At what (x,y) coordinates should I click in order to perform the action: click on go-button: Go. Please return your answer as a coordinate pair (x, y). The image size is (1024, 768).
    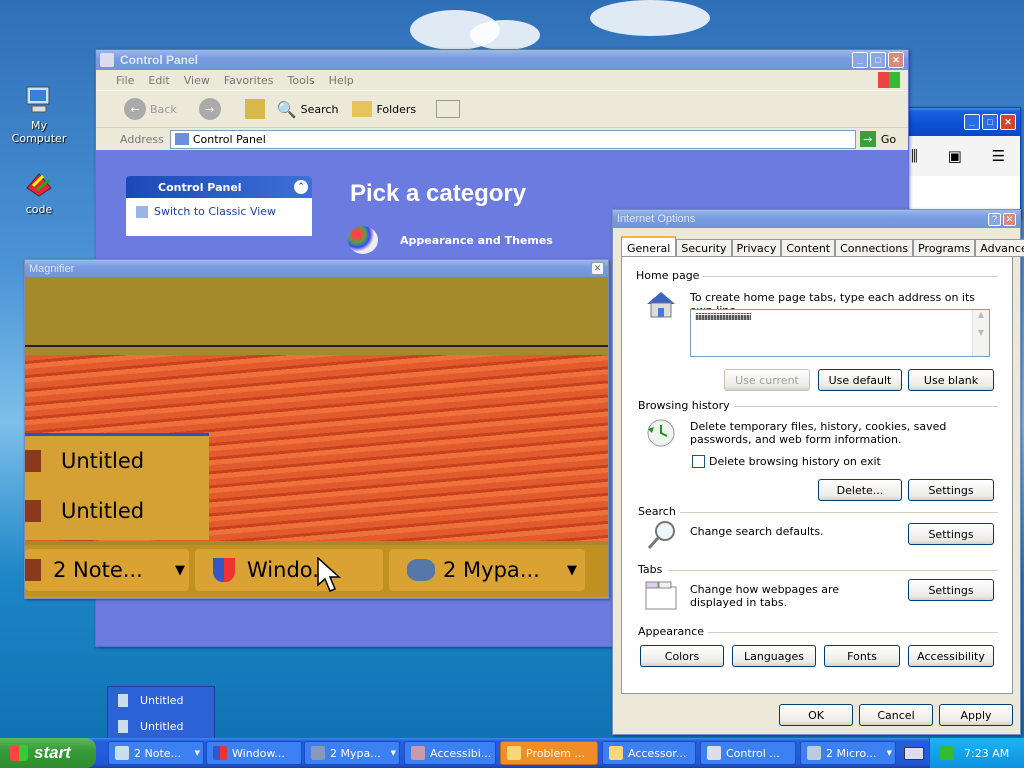
    Looking at the image, I should click on (888, 139).